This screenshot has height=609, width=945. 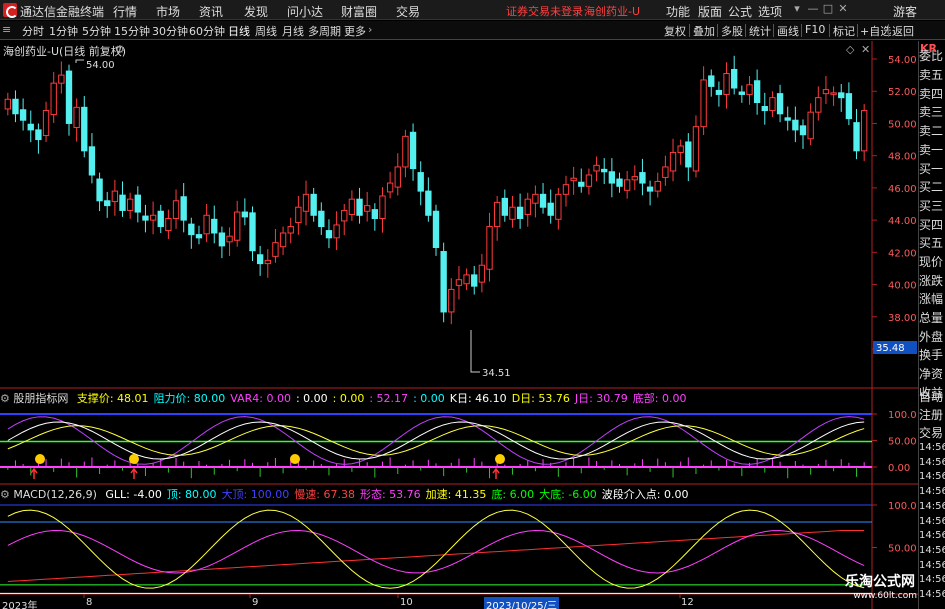 I want to click on indicator1-name: 股朋指标网, so click(x=40, y=398).